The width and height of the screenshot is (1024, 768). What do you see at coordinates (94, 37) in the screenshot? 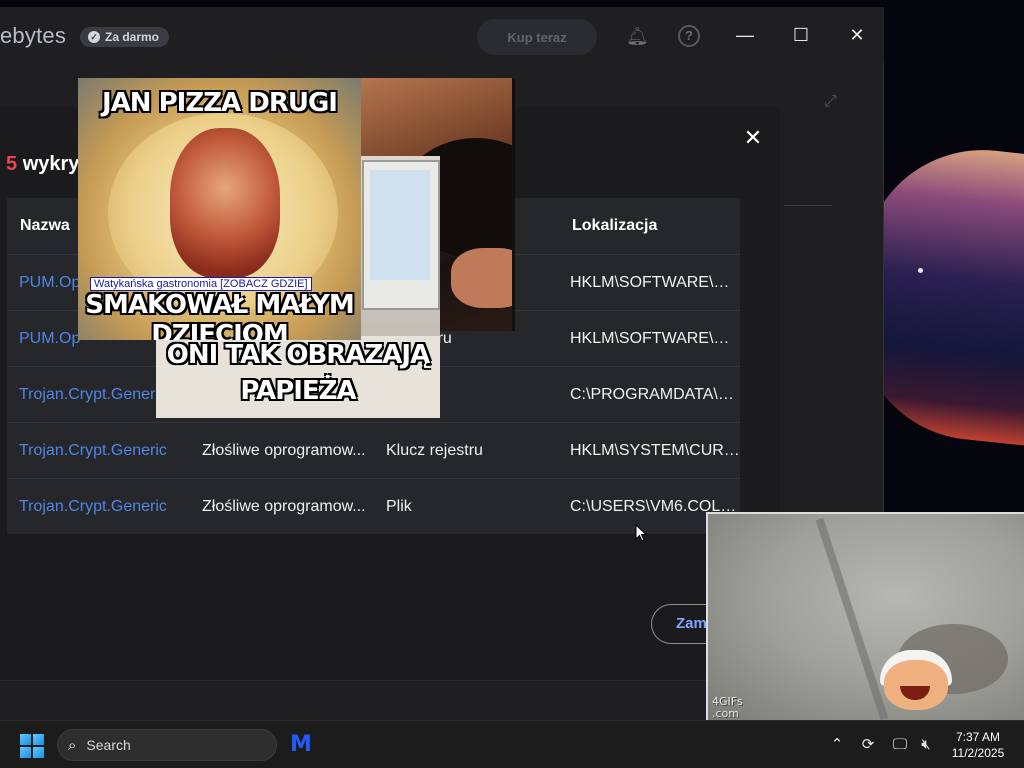
I see `check-icon: ✓` at bounding box center [94, 37].